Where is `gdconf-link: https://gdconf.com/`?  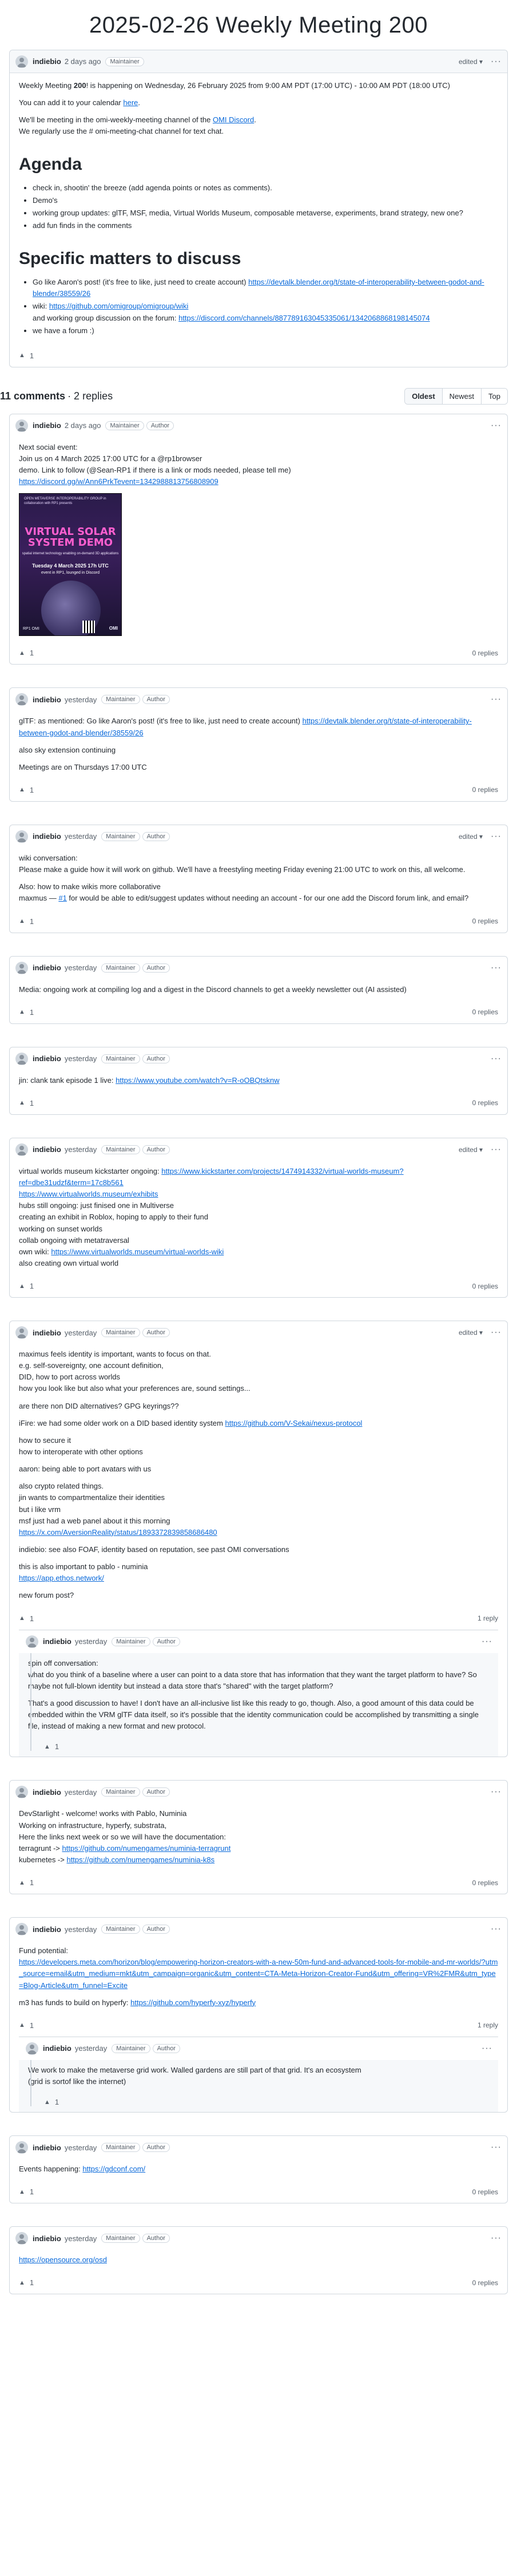 gdconf-link: https://gdconf.com/ is located at coordinates (113, 2169).